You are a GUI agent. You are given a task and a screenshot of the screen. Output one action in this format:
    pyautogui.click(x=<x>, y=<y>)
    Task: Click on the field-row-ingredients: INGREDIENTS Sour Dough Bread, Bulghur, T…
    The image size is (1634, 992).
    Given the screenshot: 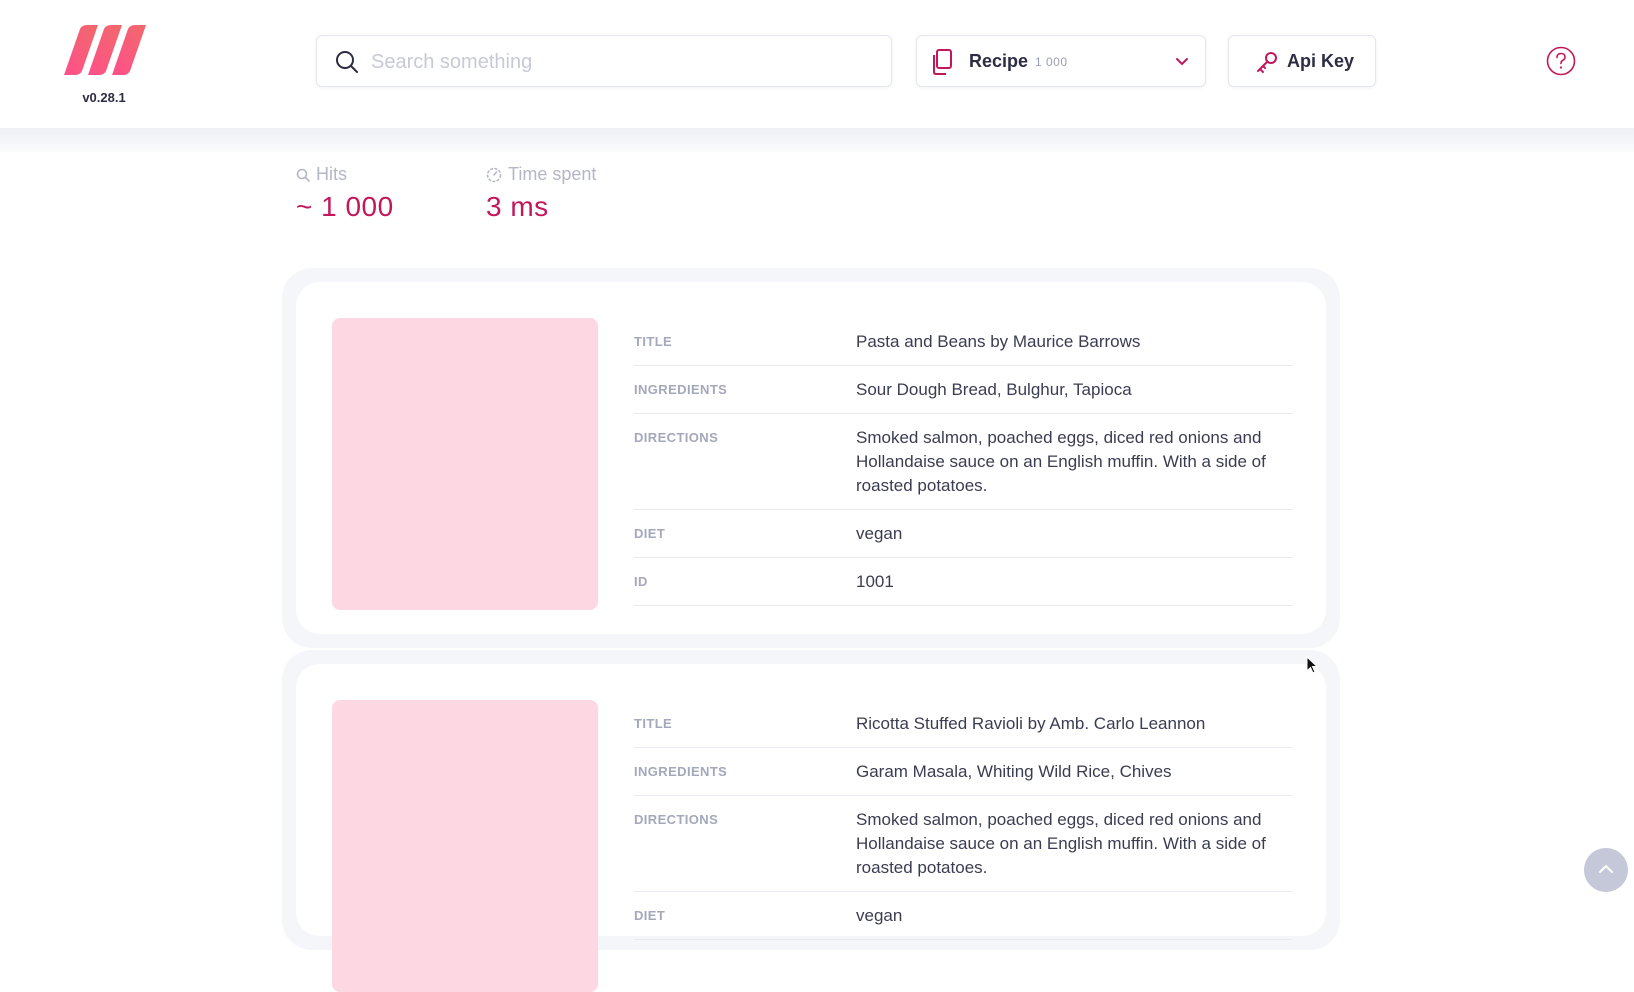 What is the action you would take?
    pyautogui.click(x=963, y=390)
    